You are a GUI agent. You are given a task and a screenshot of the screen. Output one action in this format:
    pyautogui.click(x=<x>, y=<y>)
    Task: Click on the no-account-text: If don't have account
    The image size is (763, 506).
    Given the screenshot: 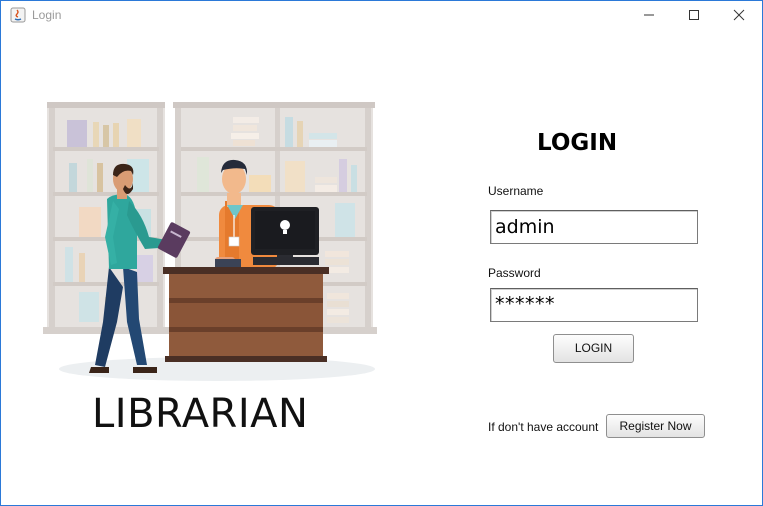 What is the action you would take?
    pyautogui.click(x=543, y=427)
    